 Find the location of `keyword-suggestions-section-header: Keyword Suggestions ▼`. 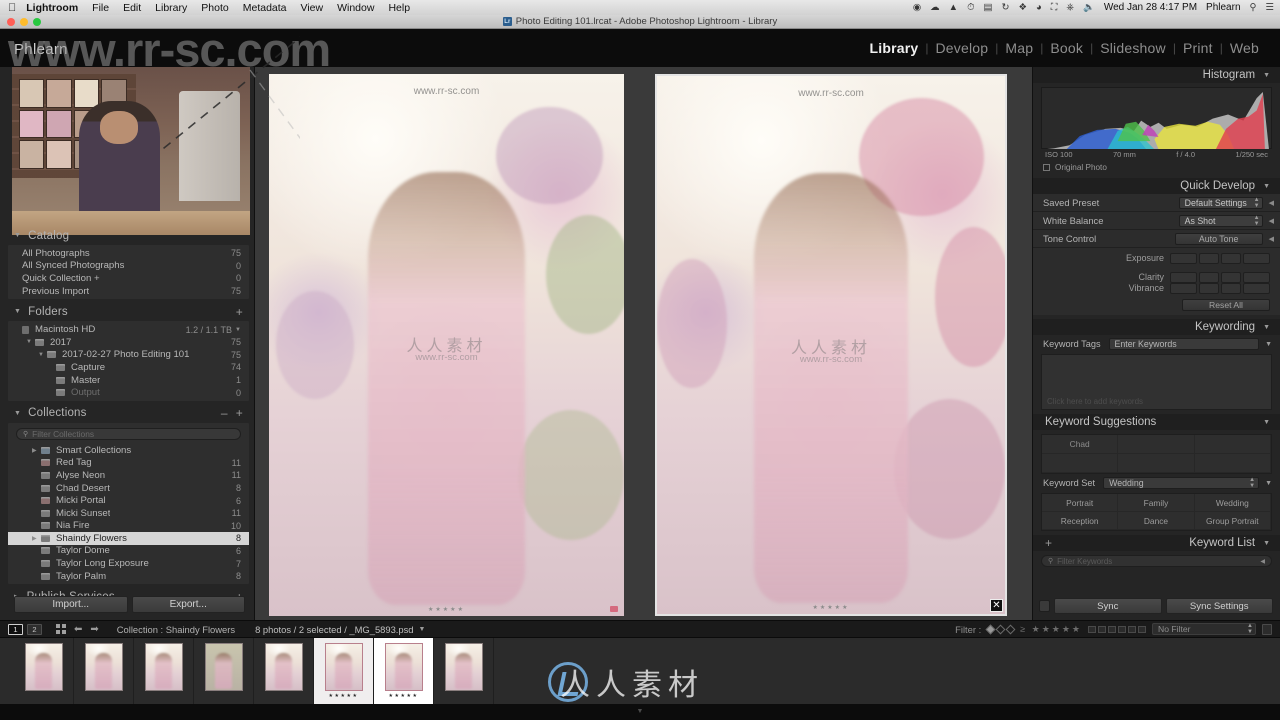

keyword-suggestions-section-header: Keyword Suggestions ▼ is located at coordinates (1156, 422).